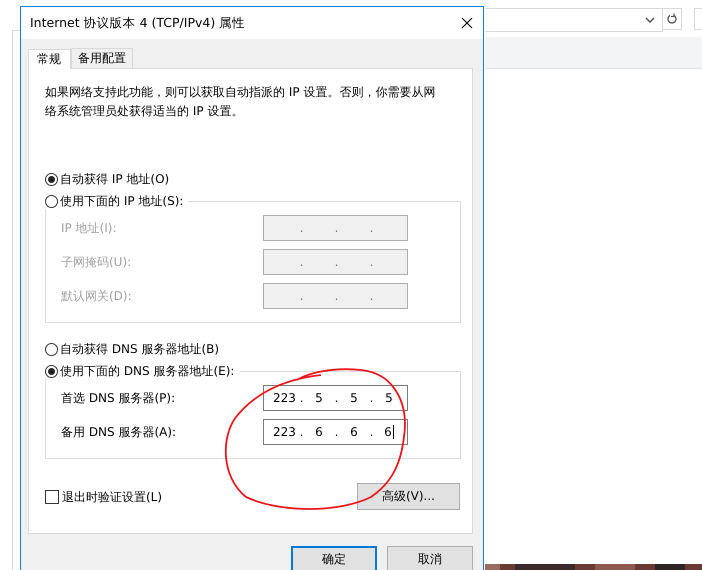 The image size is (702, 570). What do you see at coordinates (335, 432) in the screenshot?
I see `ip-address-field: 223 . 6 . 6 . 6` at bounding box center [335, 432].